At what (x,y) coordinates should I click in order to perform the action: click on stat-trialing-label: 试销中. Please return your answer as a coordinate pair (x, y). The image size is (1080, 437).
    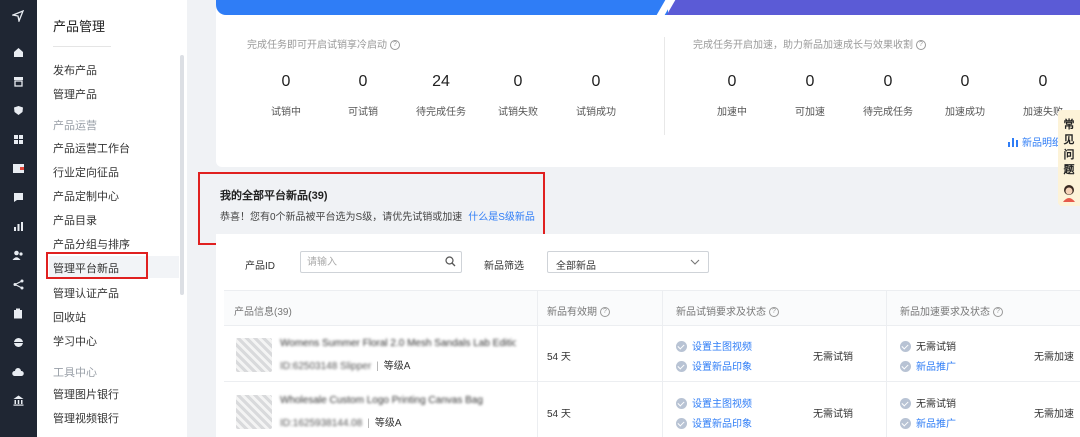
    Looking at the image, I should click on (286, 112).